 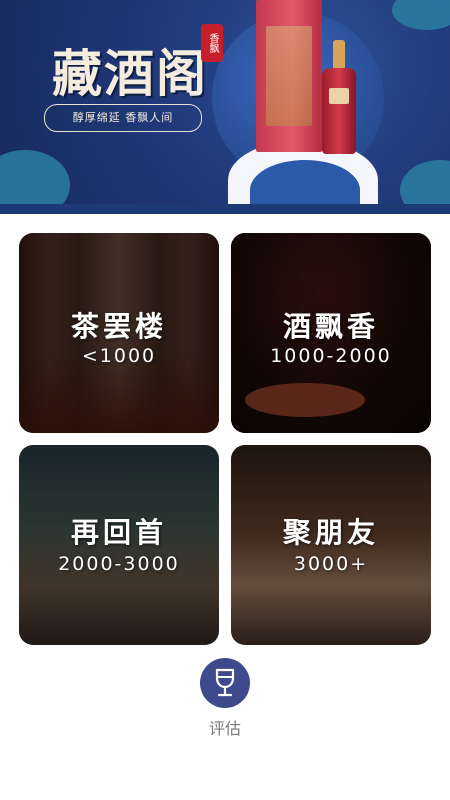 What do you see at coordinates (331, 564) in the screenshot?
I see `category-price-range: 3000+` at bounding box center [331, 564].